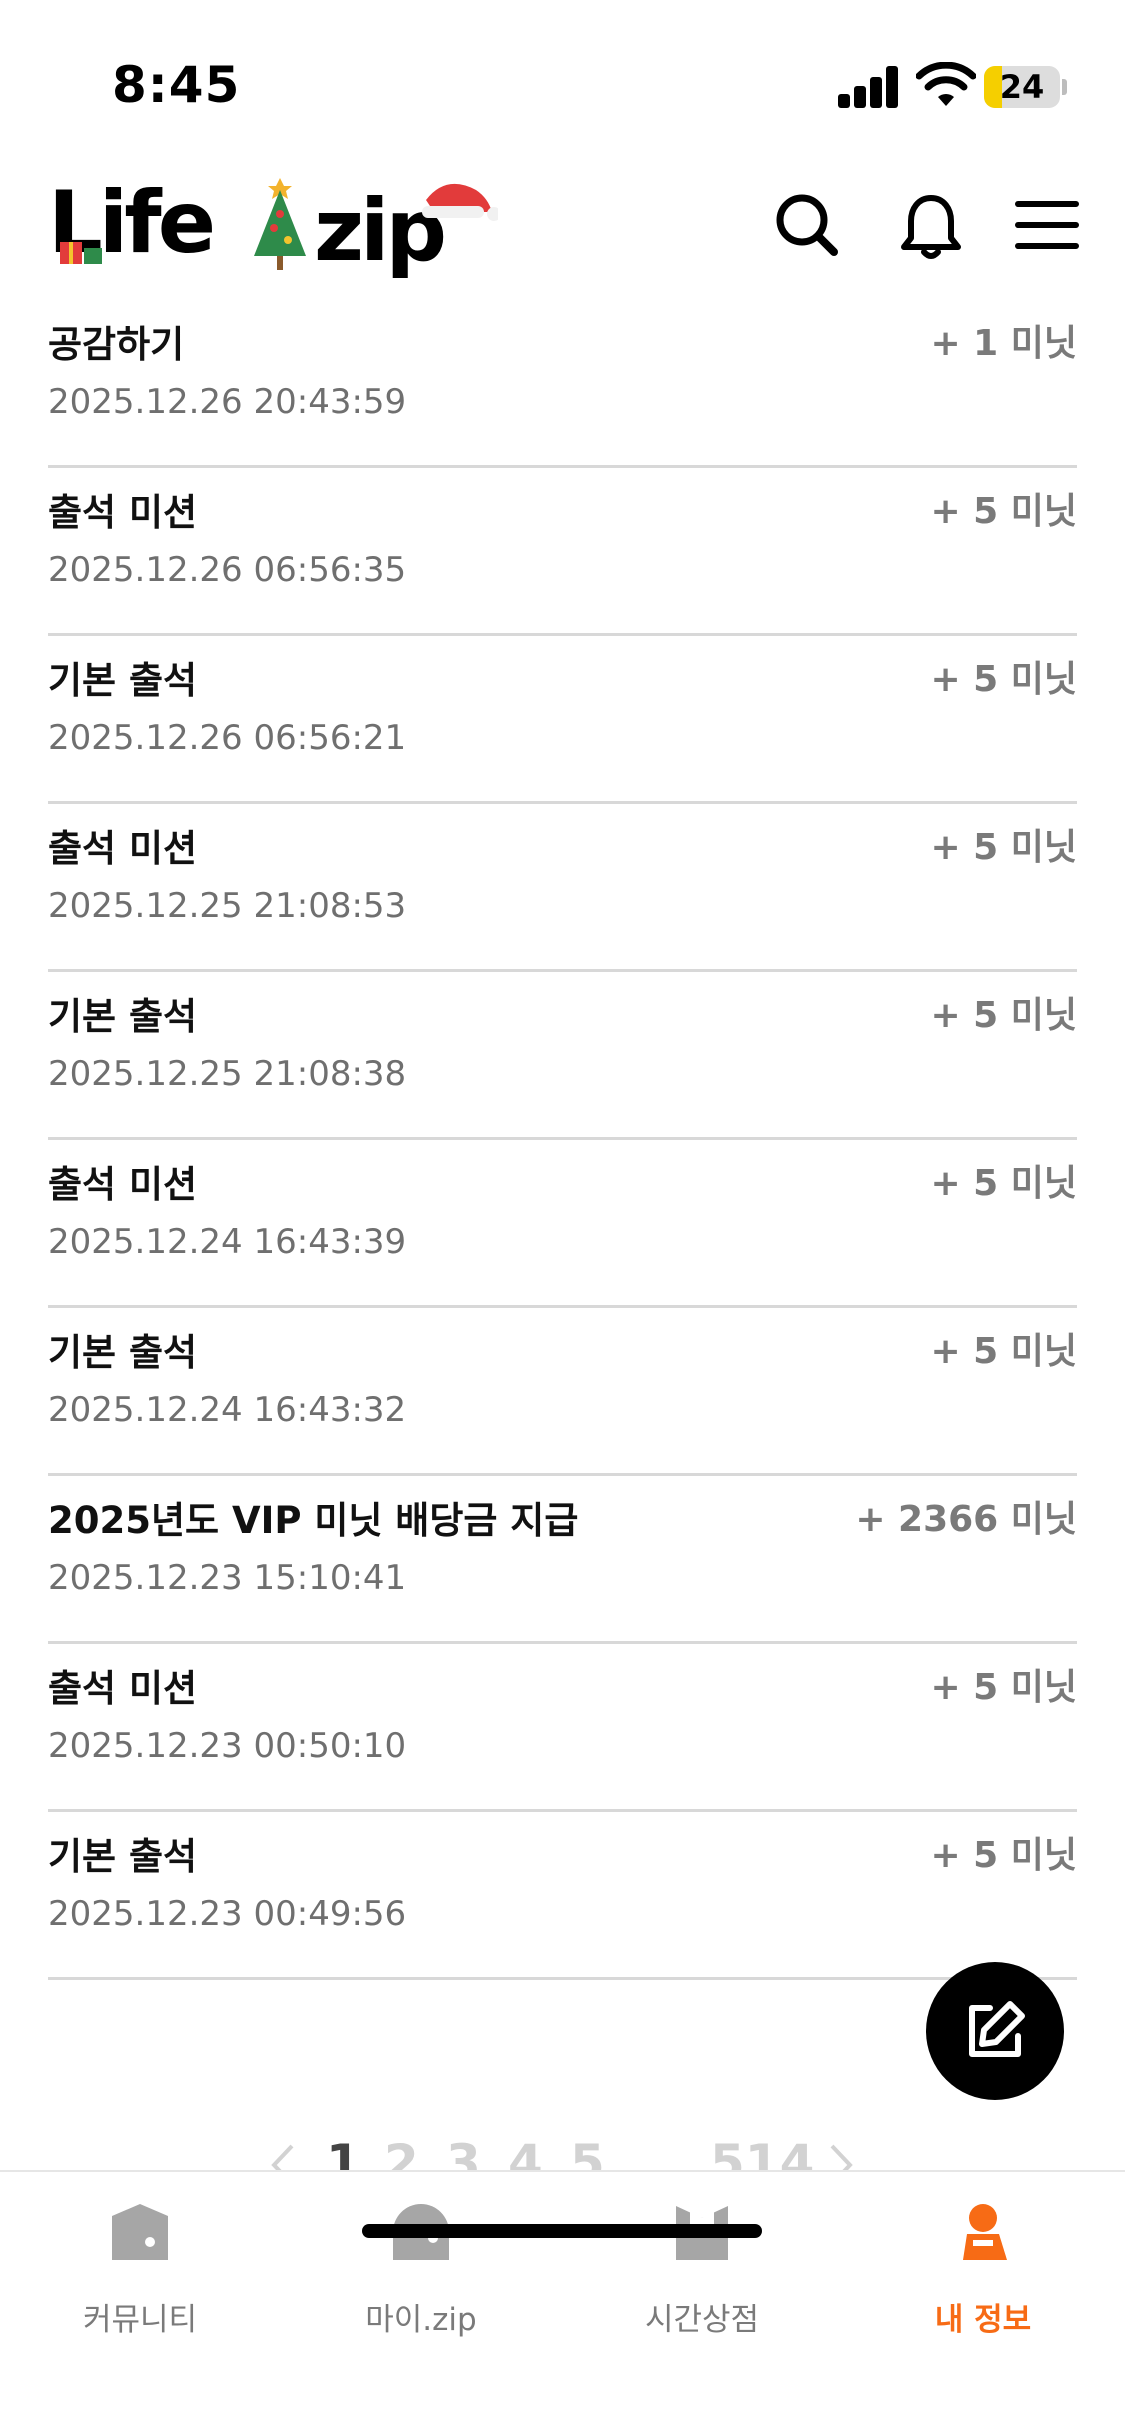 The height and width of the screenshot is (2436, 1125). Describe the element at coordinates (176, 85) in the screenshot. I see `status-time: 8:45` at that location.